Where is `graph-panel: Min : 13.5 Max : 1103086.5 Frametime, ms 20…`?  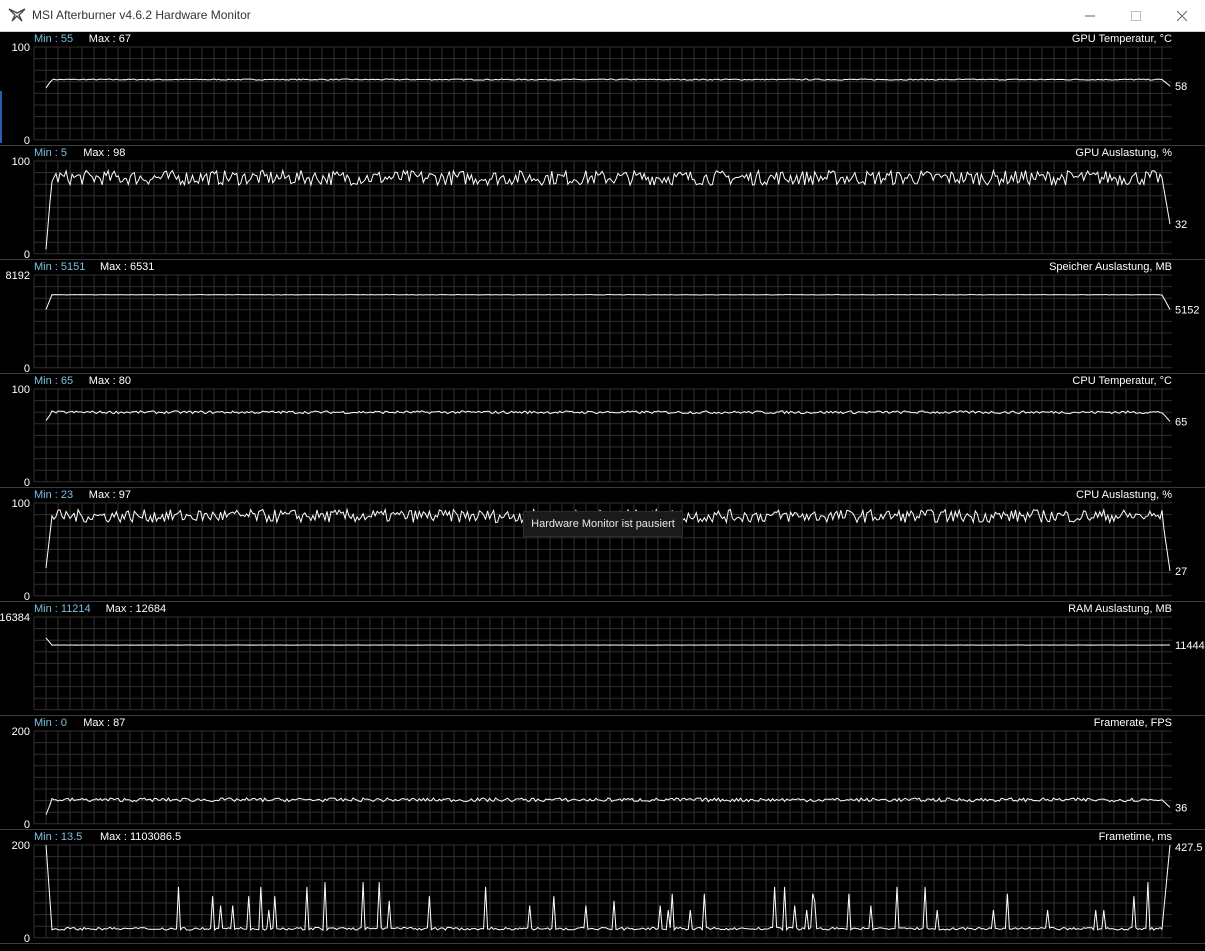 graph-panel: Min : 13.5 Max : 1103086.5 Frametime, ms 20… is located at coordinates (602, 888).